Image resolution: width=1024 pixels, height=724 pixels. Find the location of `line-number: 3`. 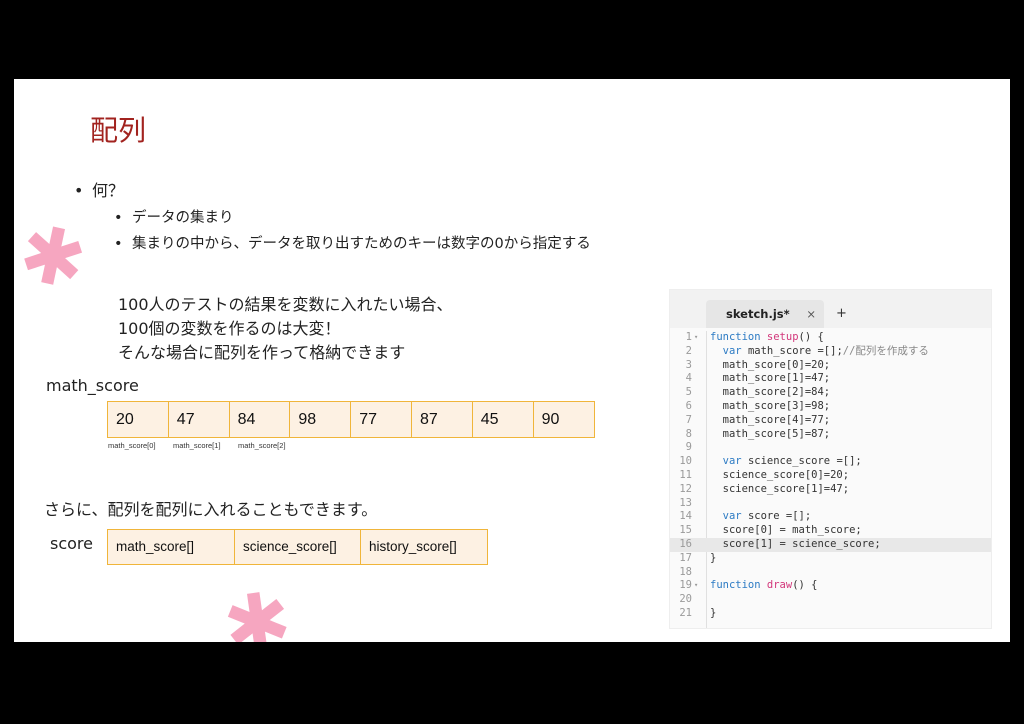

line-number: 3 is located at coordinates (688, 364).